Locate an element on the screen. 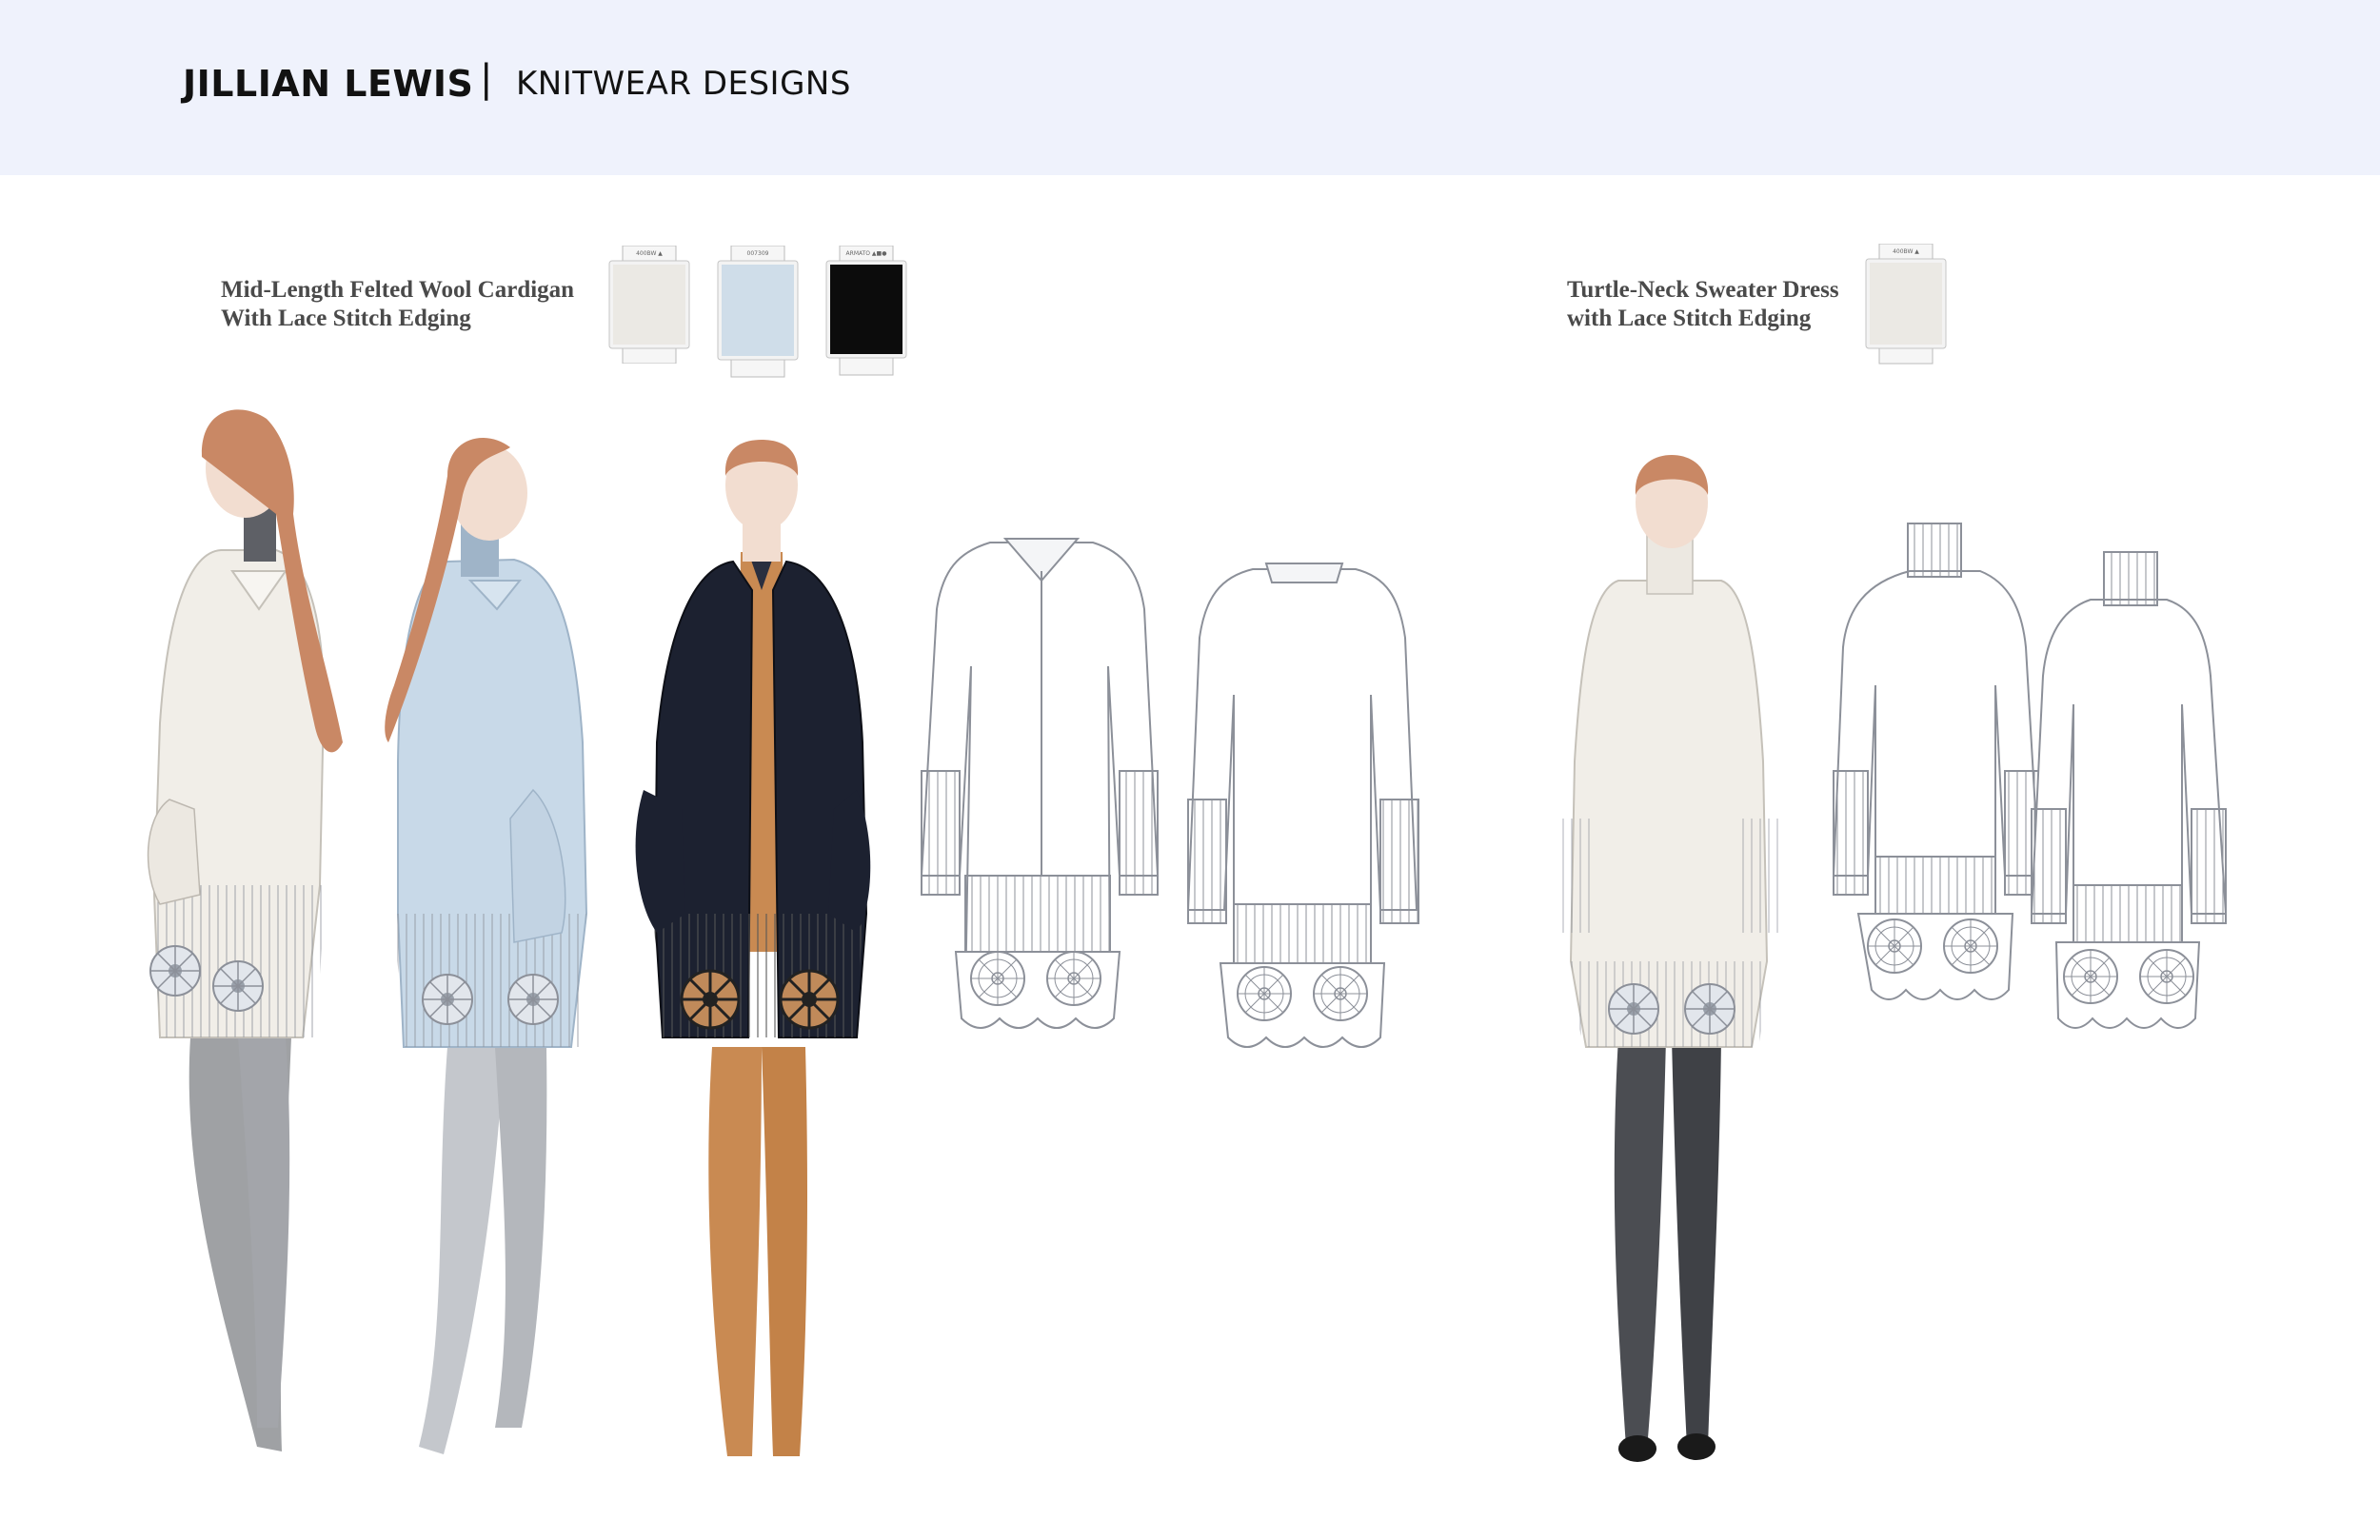  figure-sweater-dress is located at coordinates (1668, 958).